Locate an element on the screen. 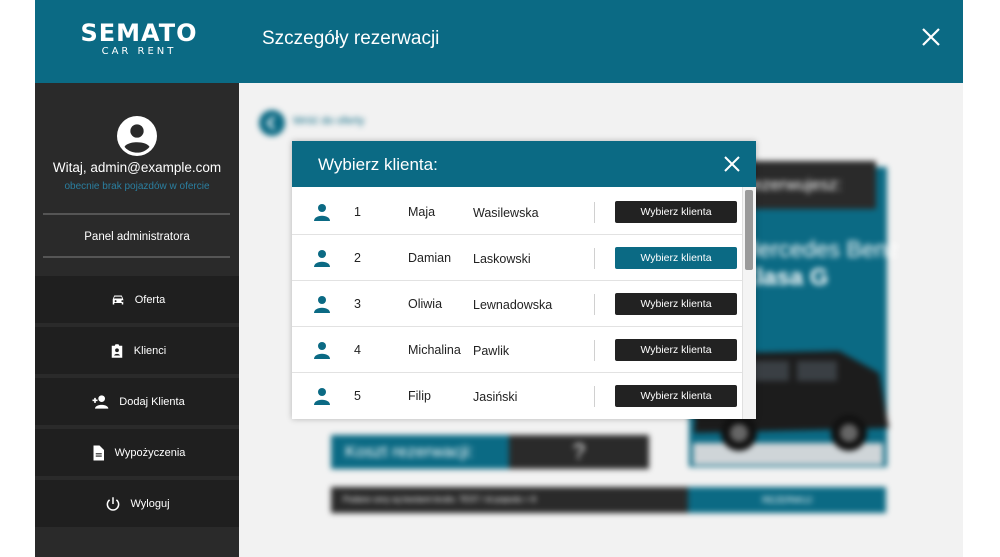 This screenshot has width=1000, height=557. document-icon is located at coordinates (98, 452).